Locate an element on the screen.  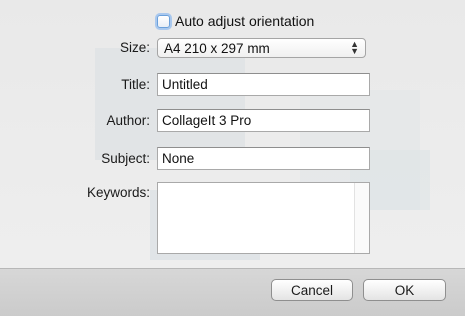
title-field-value: Untitled is located at coordinates (185, 84).